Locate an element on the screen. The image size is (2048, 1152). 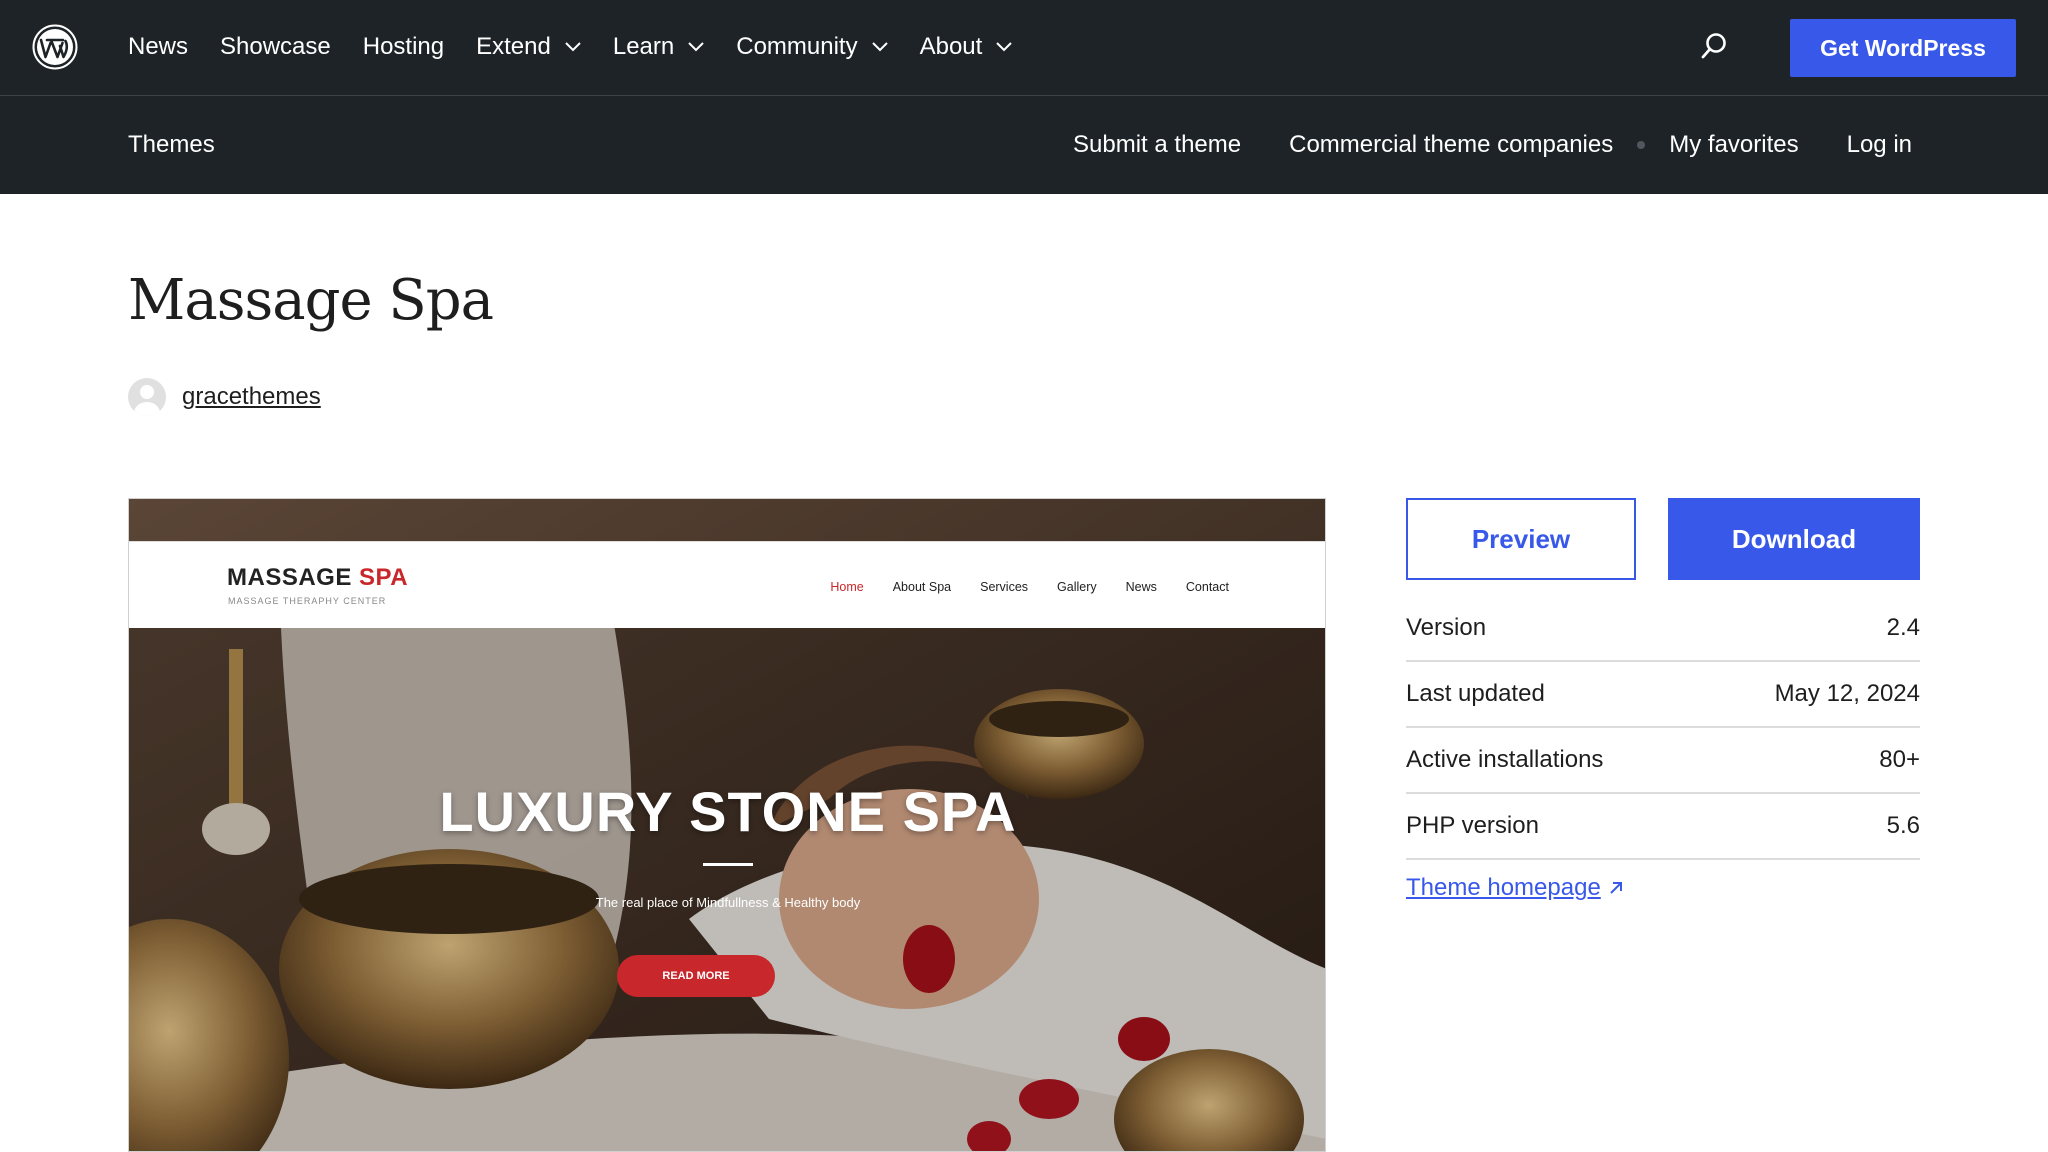
nav-community: Community is located at coordinates (812, 47).